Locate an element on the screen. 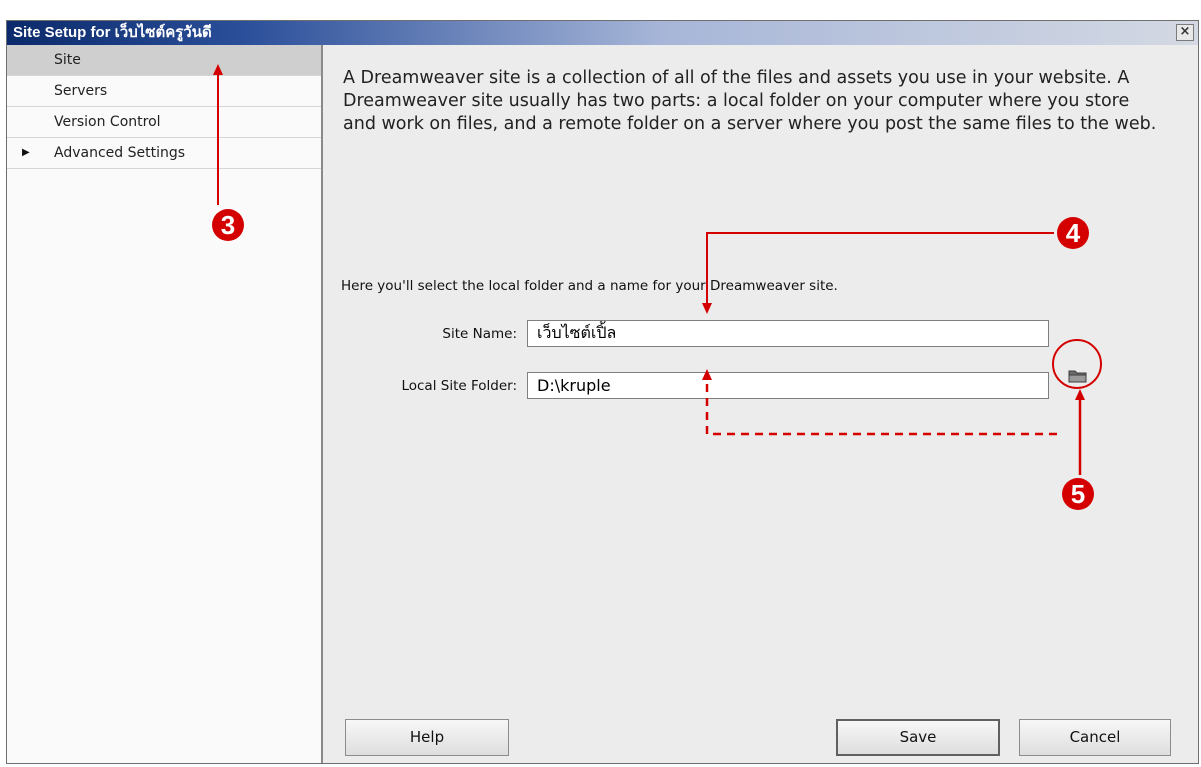 The height and width of the screenshot is (767, 1201). close-icon: × is located at coordinates (1185, 31).